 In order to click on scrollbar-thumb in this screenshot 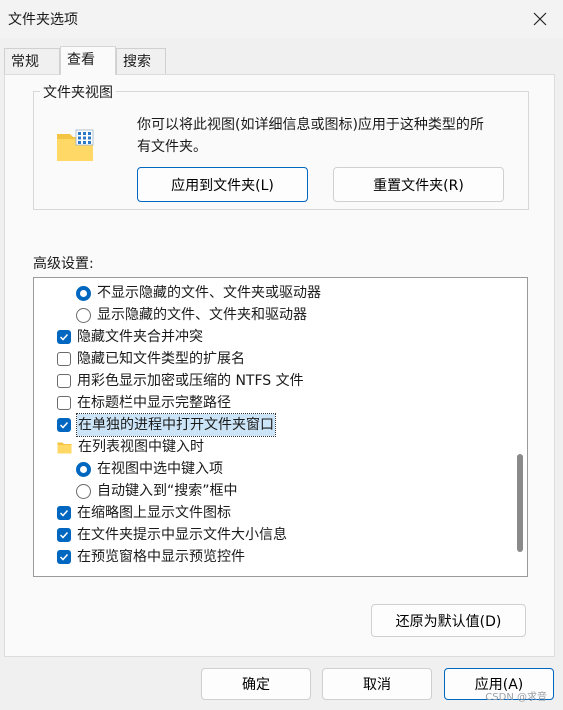, I will do `click(520, 503)`.